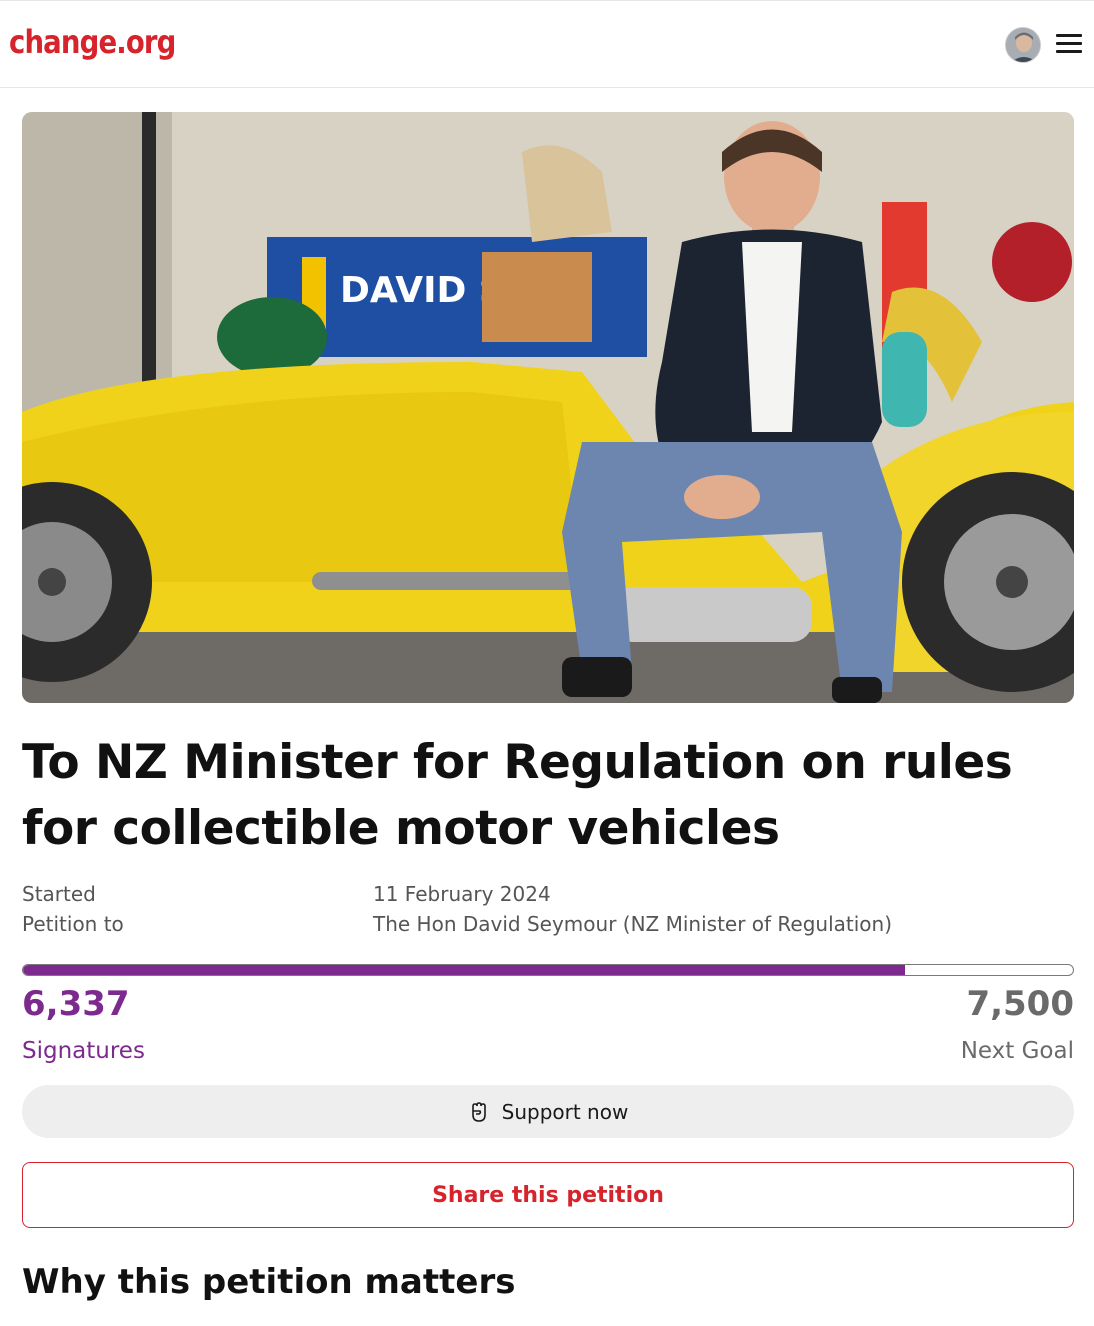  What do you see at coordinates (547, 44) in the screenshot?
I see `top-navigation-bar: change.org` at bounding box center [547, 44].